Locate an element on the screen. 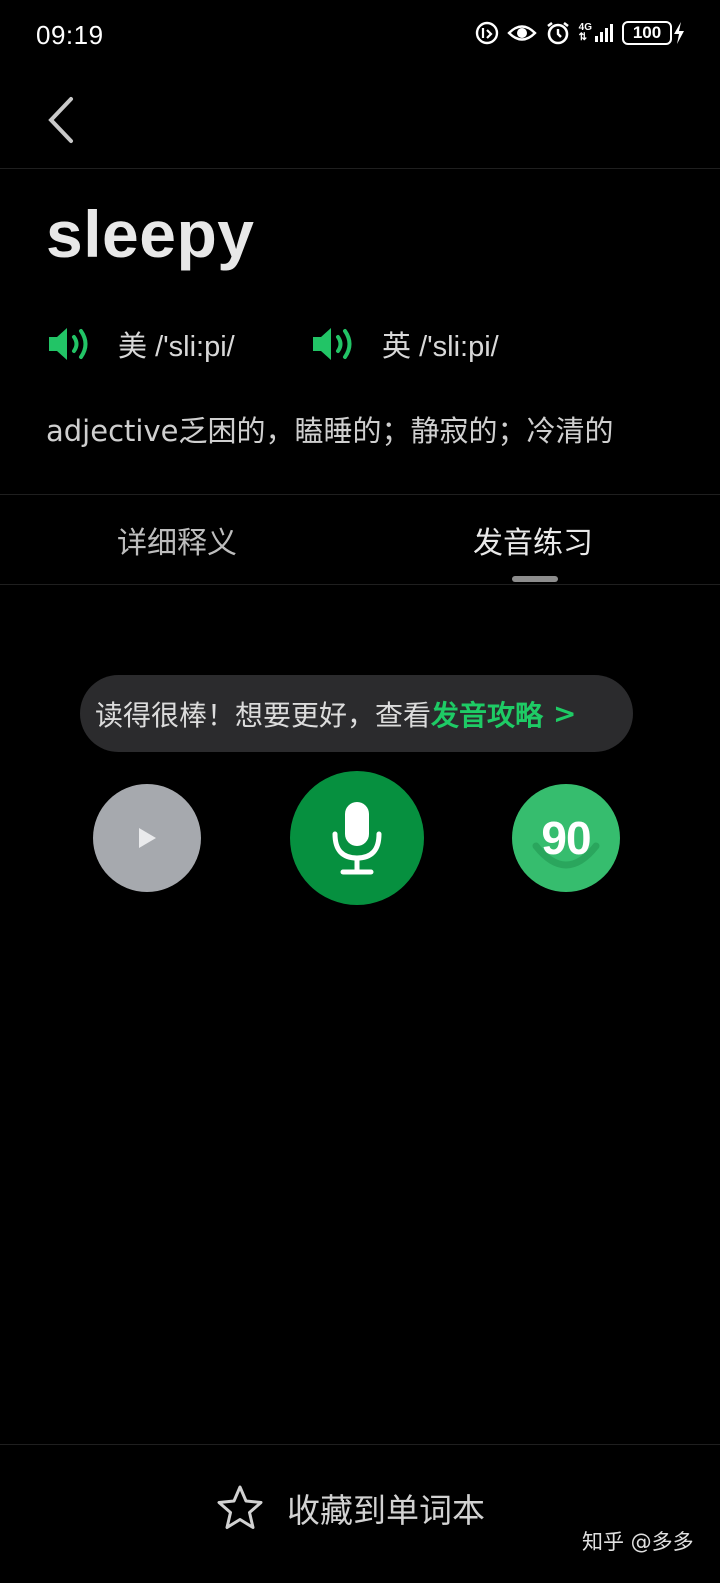  battery-level: 100 is located at coordinates (647, 33).